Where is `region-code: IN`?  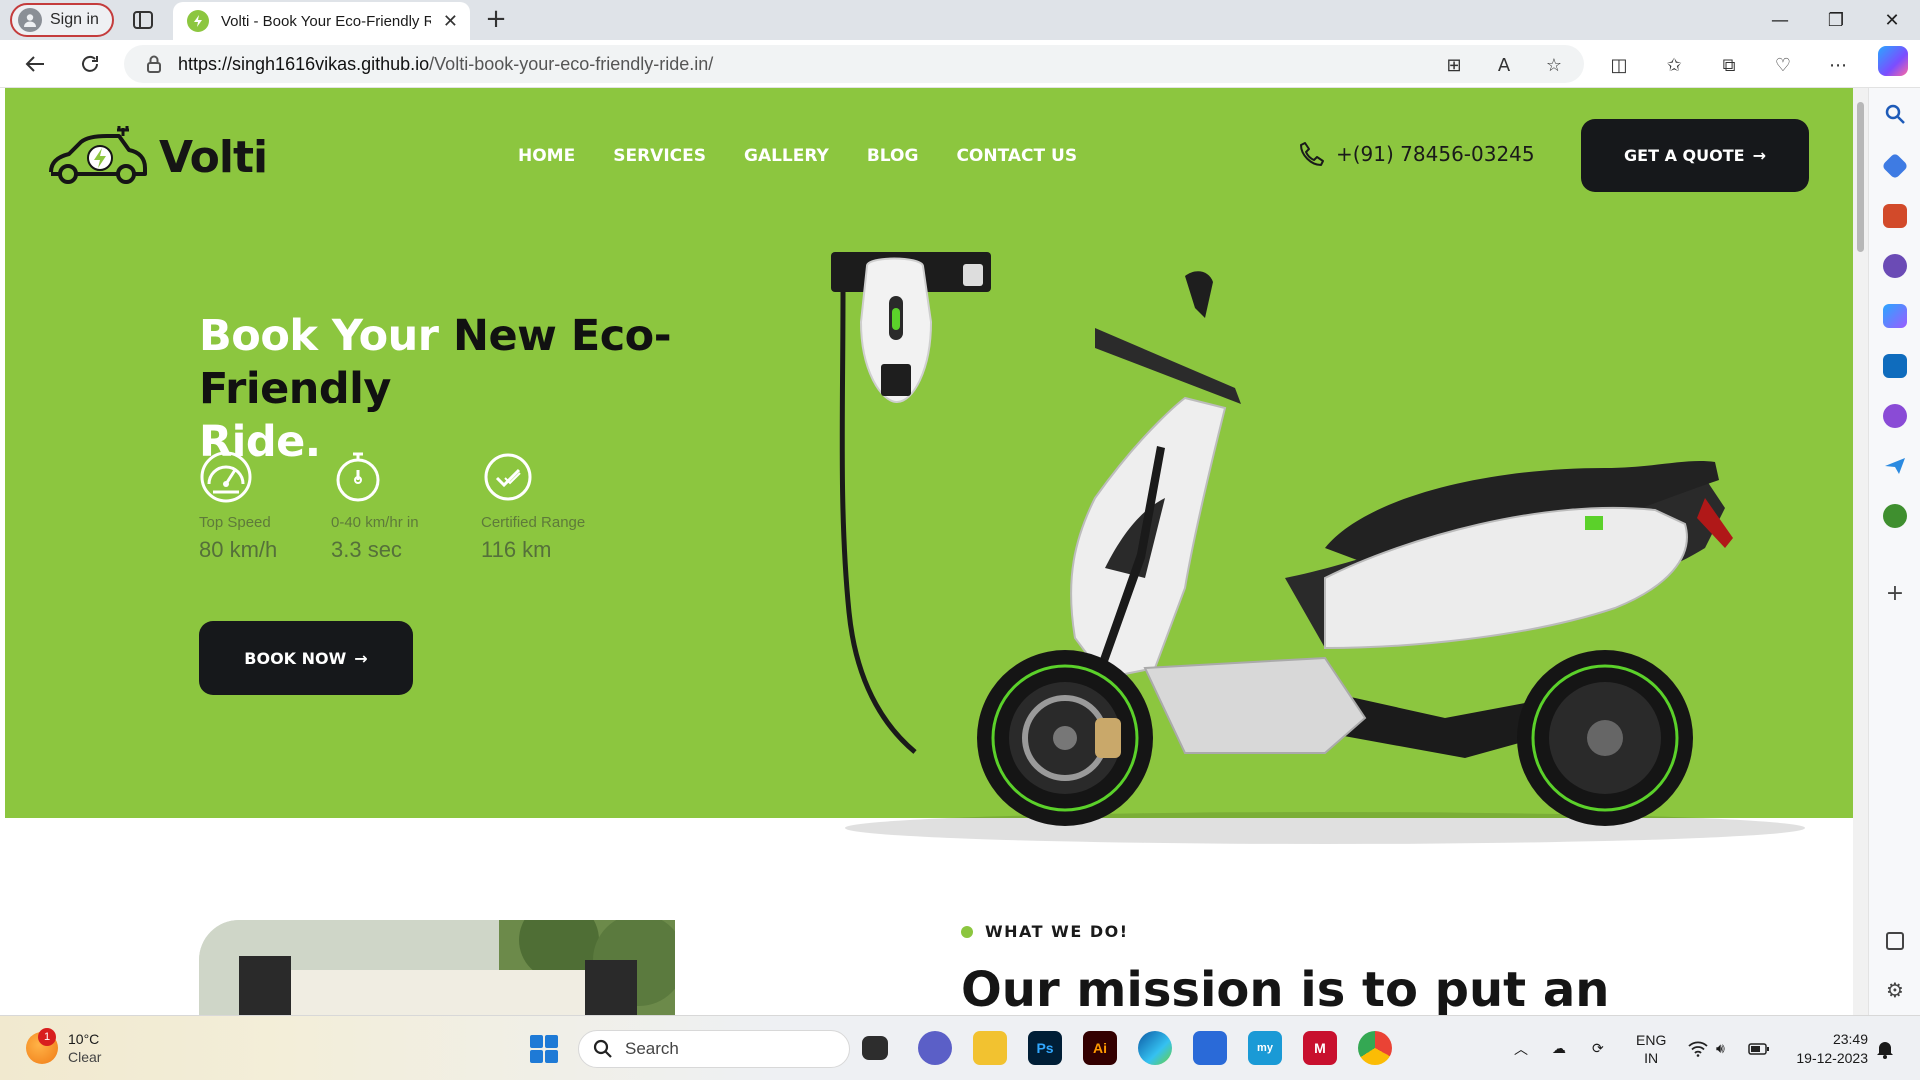
region-code: IN is located at coordinates (1651, 1057).